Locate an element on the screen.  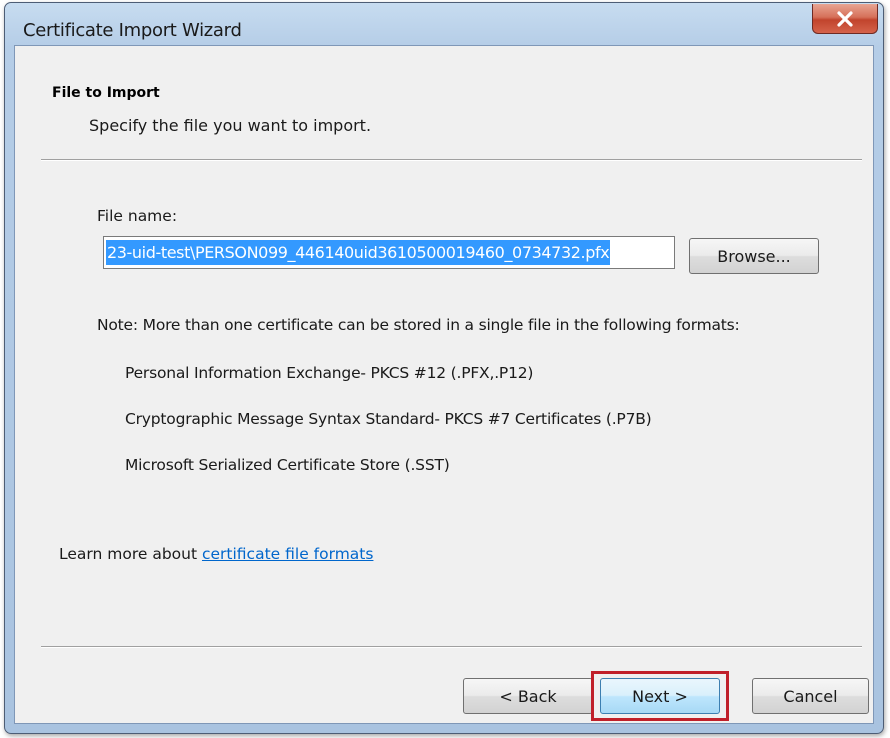
next-button: Next > is located at coordinates (660, 696).